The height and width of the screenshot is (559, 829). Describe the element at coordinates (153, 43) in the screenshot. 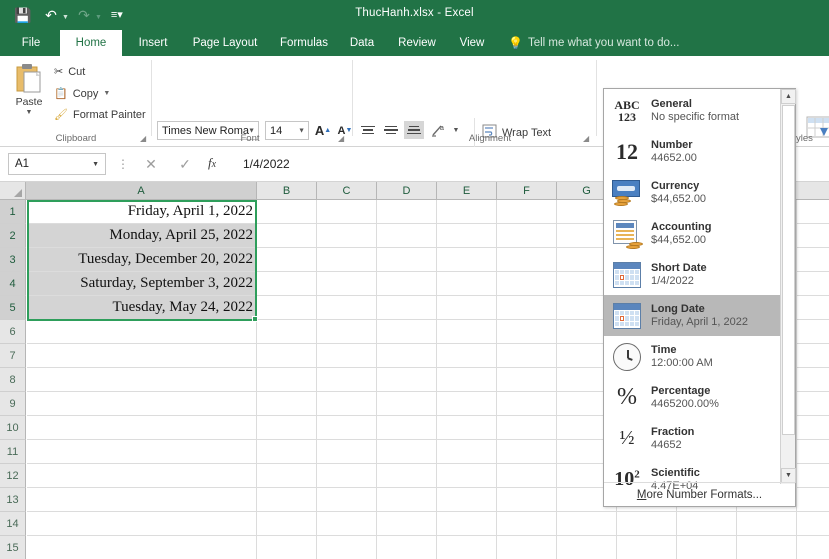

I see `tab-insert: Insert` at that location.